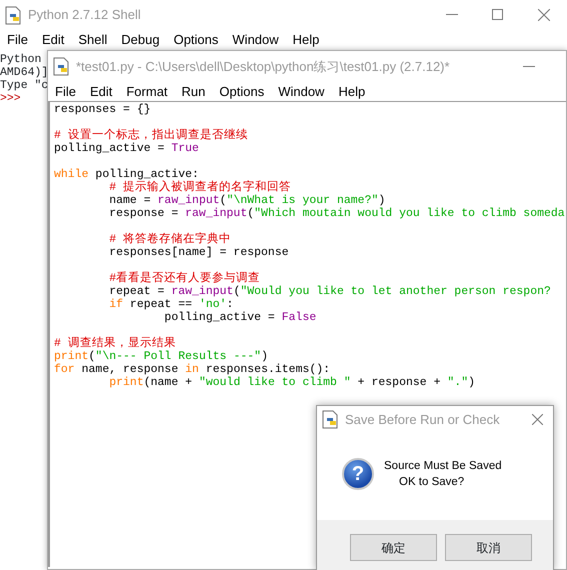 The width and height of the screenshot is (567, 570). Describe the element at coordinates (24, 72) in the screenshot. I see `console-output: AMD64)]` at that location.